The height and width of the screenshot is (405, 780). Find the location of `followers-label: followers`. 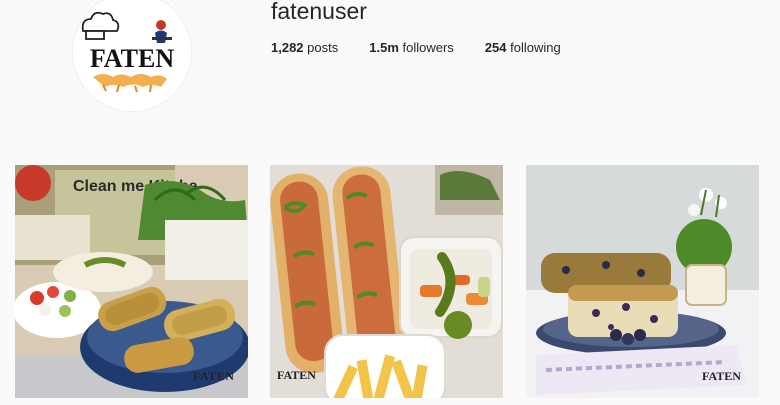

followers-label: followers is located at coordinates (428, 47).